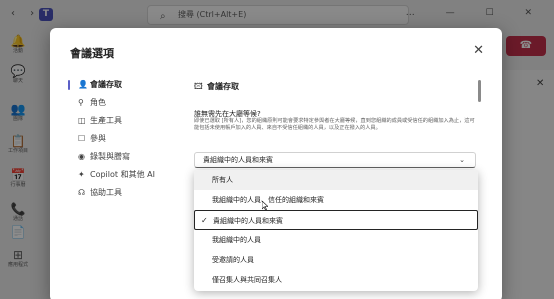  I want to click on nav-item-icon: ☐, so click(82, 138).